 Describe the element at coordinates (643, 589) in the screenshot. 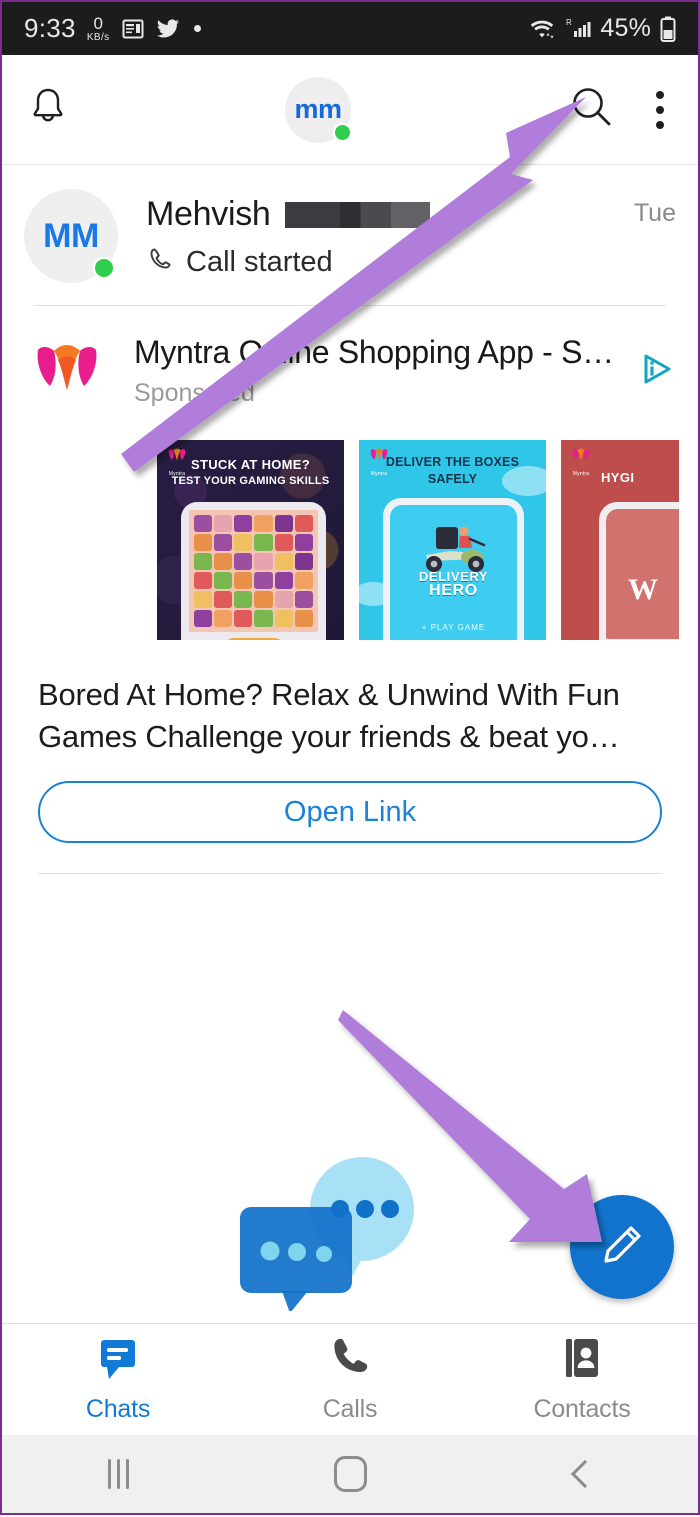

I see `card-letter: W` at that location.